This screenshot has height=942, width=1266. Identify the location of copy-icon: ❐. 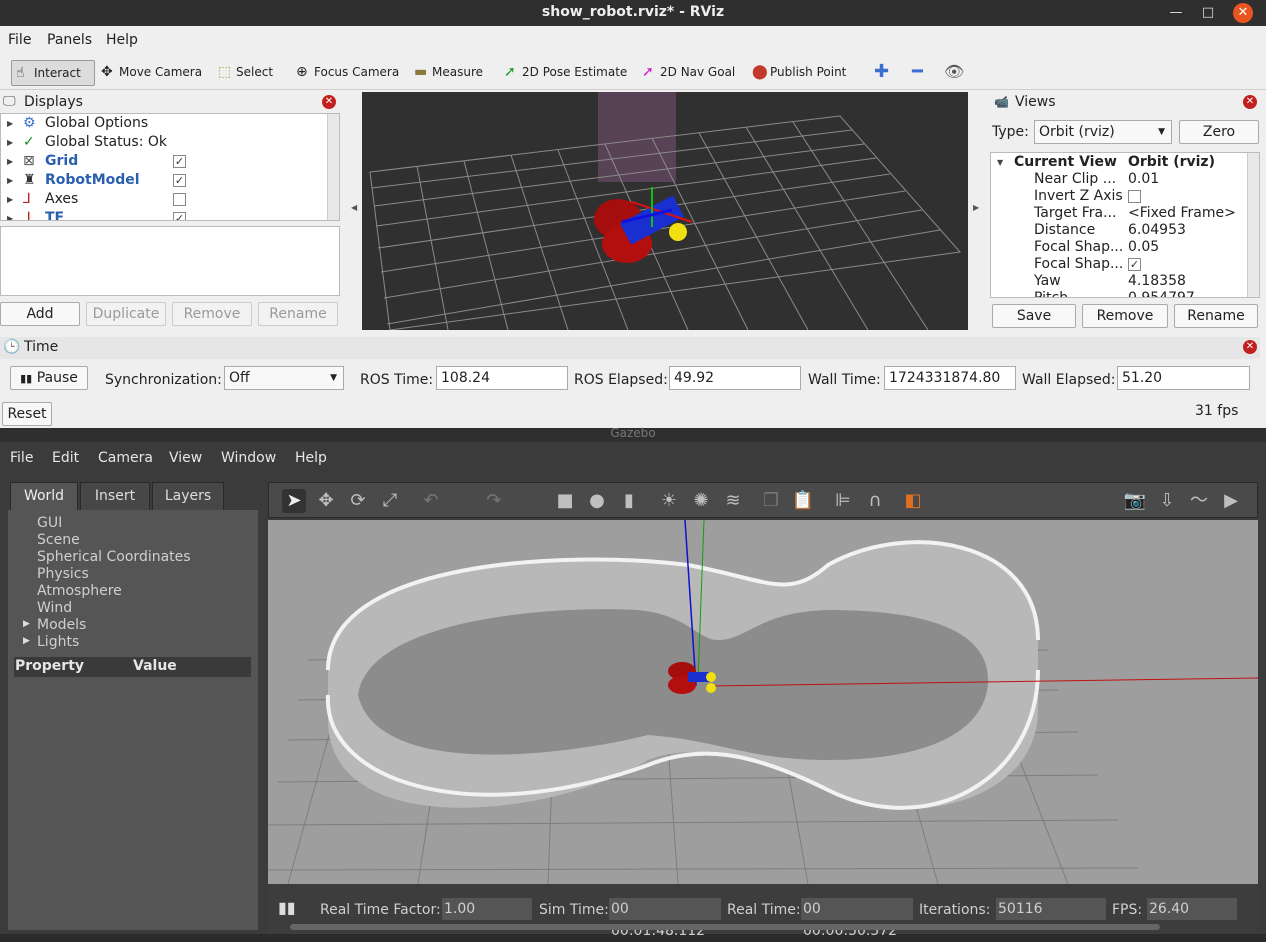
(771, 501).